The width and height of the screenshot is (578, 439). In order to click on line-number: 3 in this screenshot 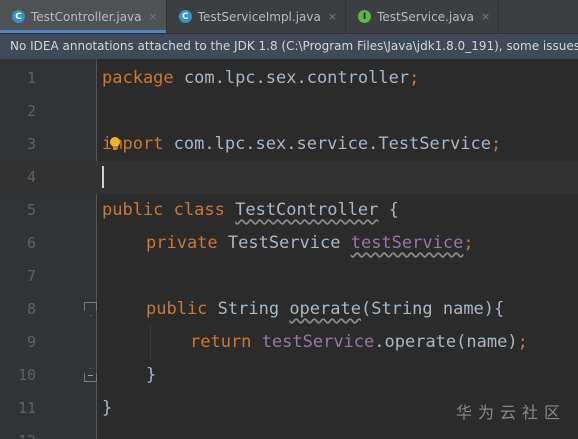, I will do `click(31, 144)`.